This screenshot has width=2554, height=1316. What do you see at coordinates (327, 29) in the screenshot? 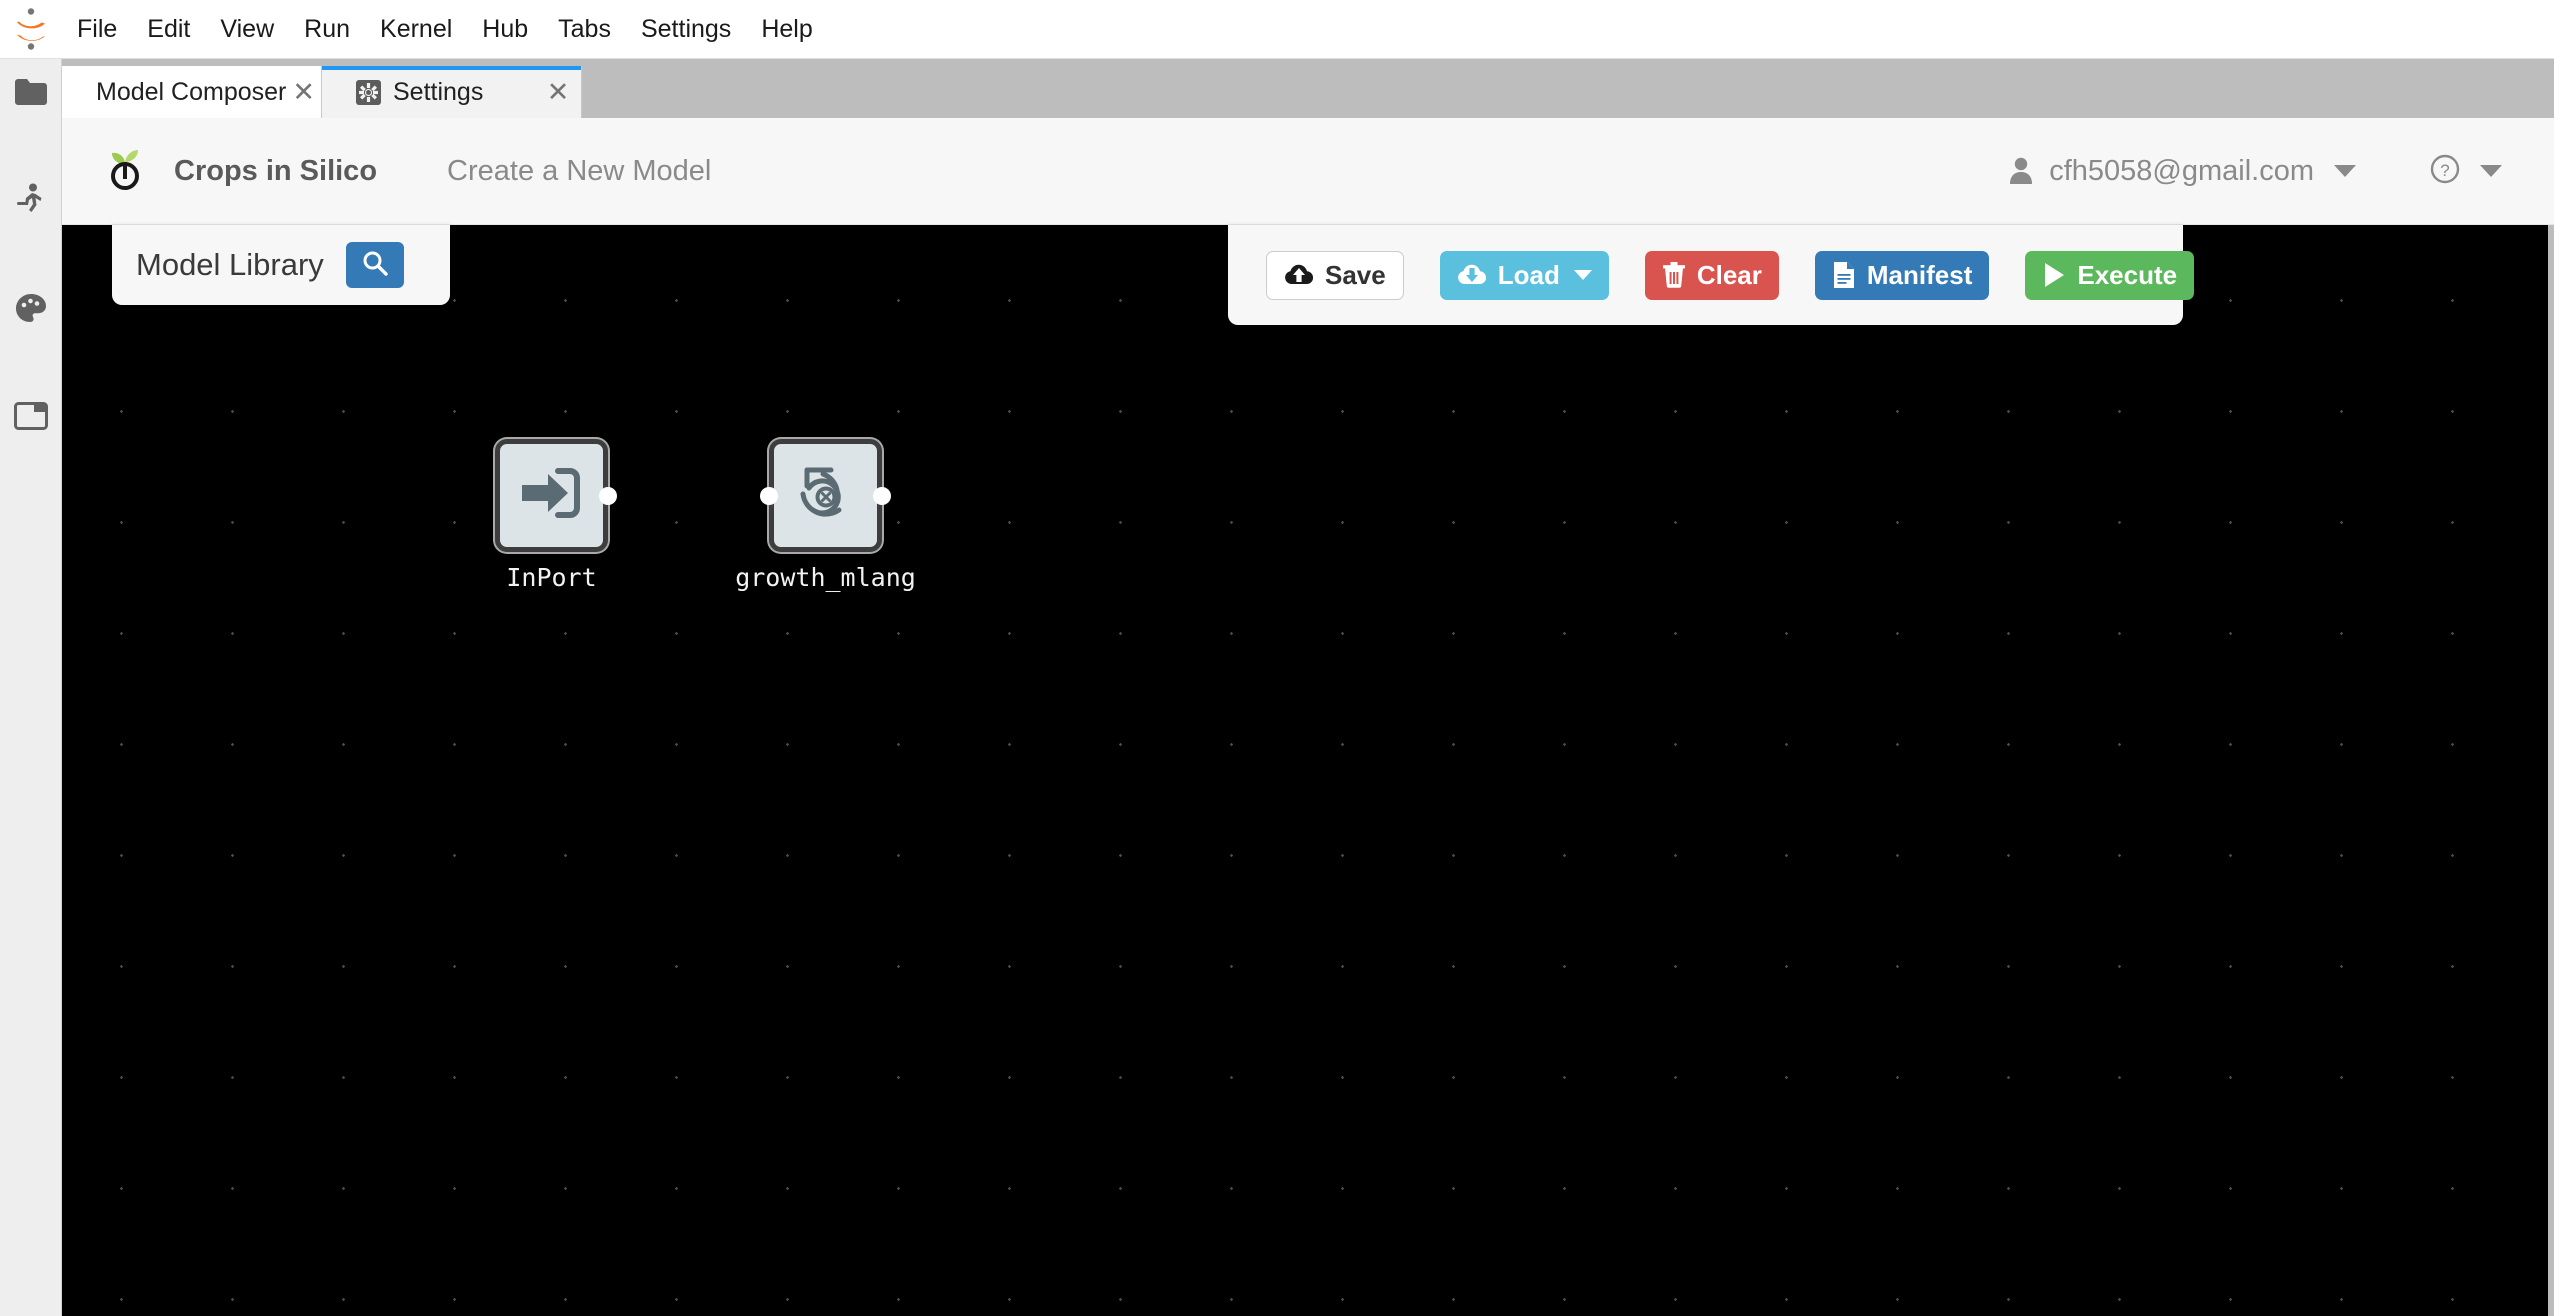
I see `menu-item-run: Run` at bounding box center [327, 29].